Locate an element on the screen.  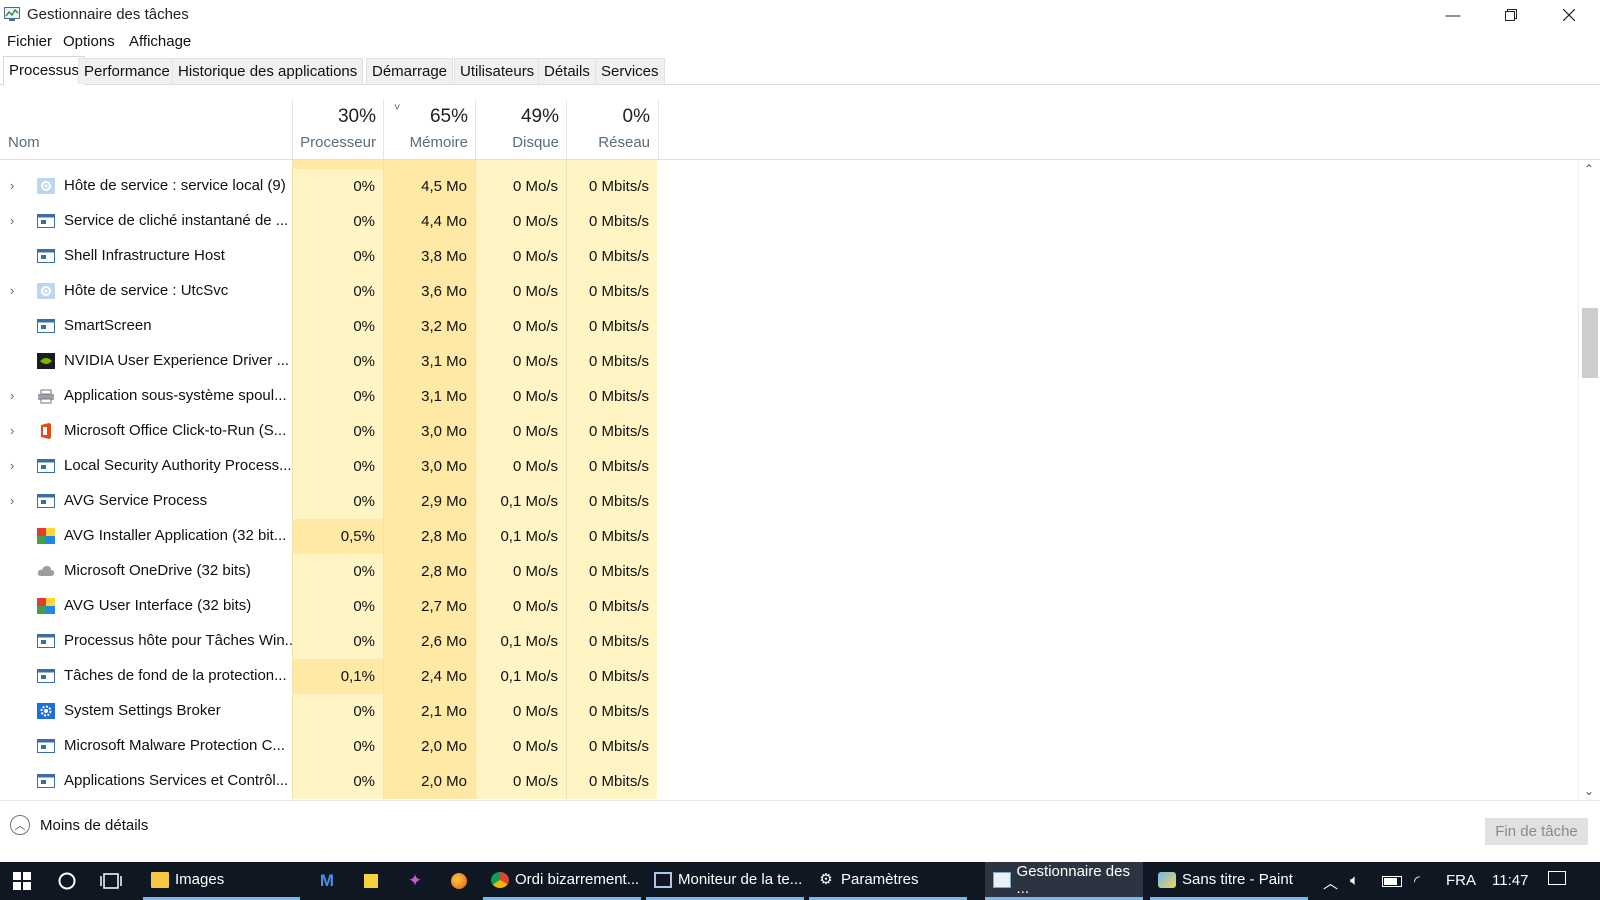
tab-details: Détails is located at coordinates (567, 71).